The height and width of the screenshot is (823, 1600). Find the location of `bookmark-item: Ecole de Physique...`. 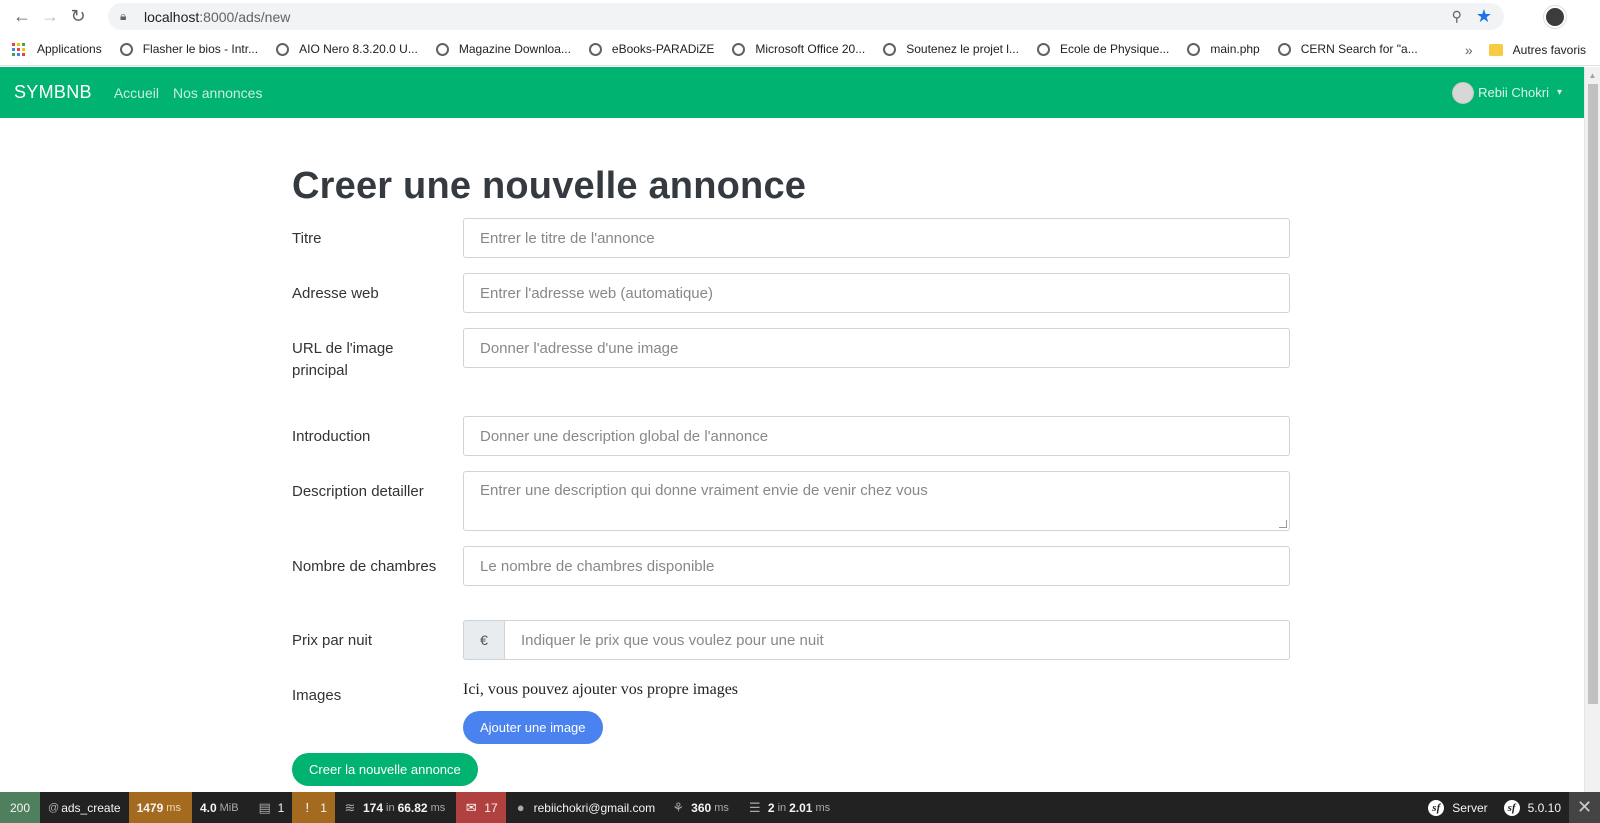

bookmark-item: Ecole de Physique... is located at coordinates (1102, 49).